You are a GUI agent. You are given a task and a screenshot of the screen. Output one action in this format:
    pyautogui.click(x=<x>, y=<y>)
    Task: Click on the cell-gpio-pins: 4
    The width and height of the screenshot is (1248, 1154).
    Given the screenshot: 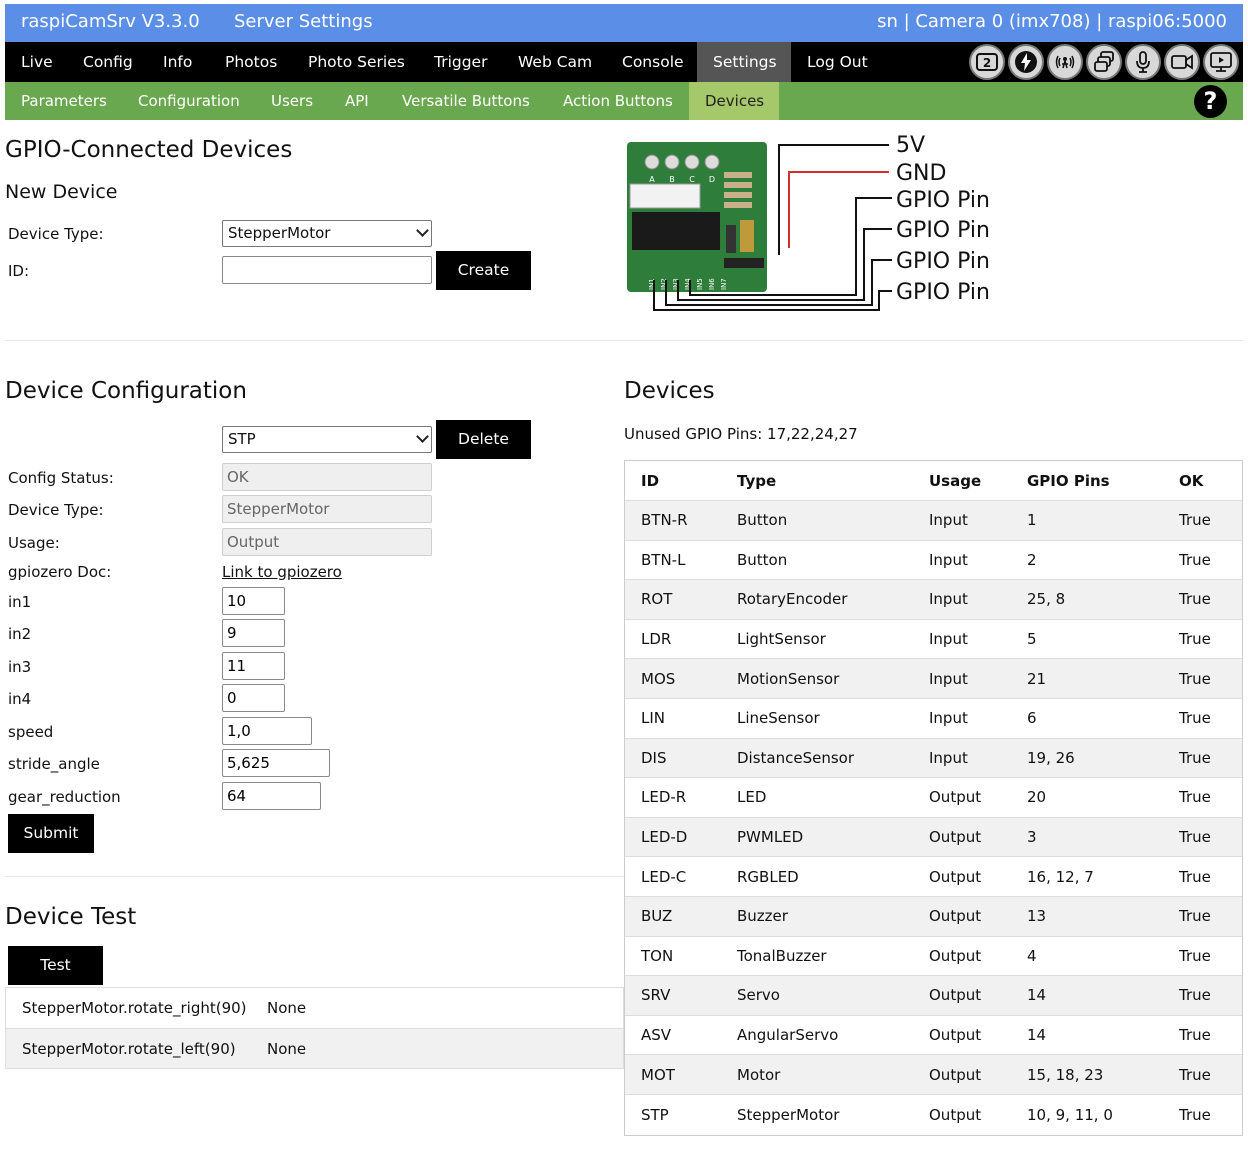 What is the action you would take?
    pyautogui.click(x=1032, y=955)
    